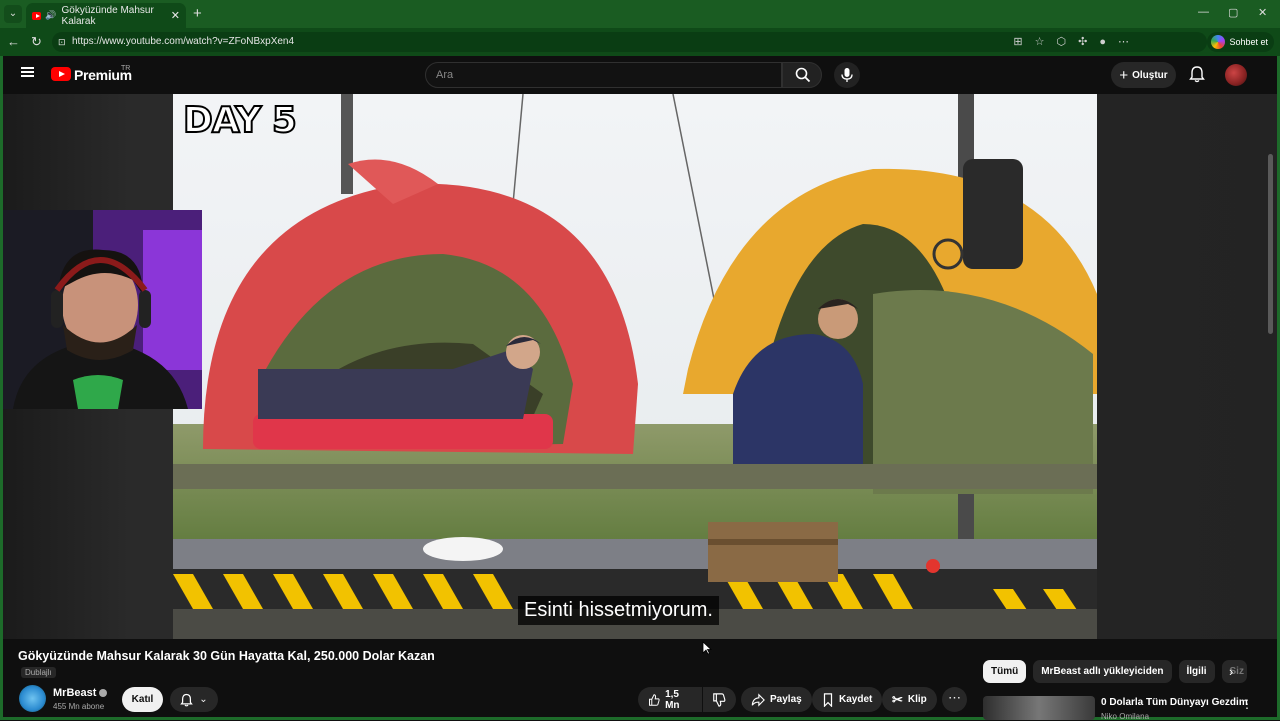 The image size is (1280, 721). Describe the element at coordinates (856, 699) in the screenshot. I see `save-label: Kaydet` at that location.